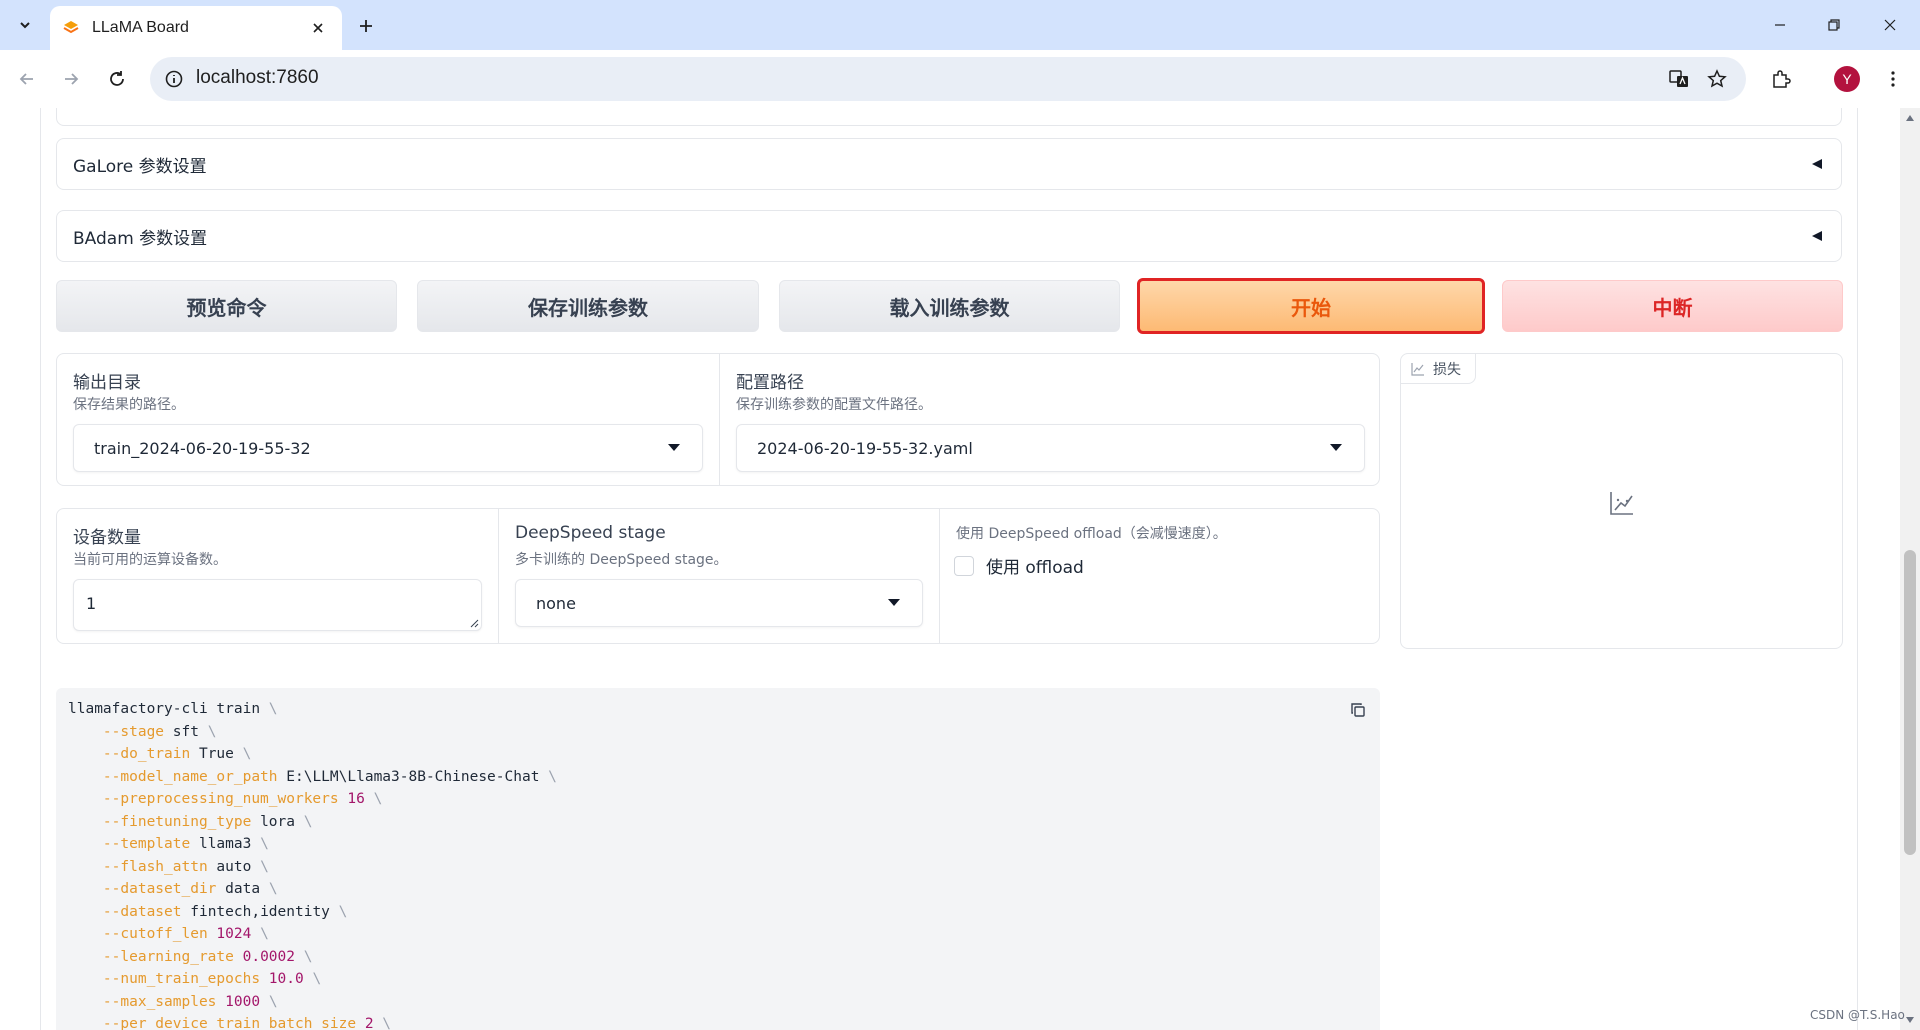  I want to click on command-value: auto, so click(234, 866).